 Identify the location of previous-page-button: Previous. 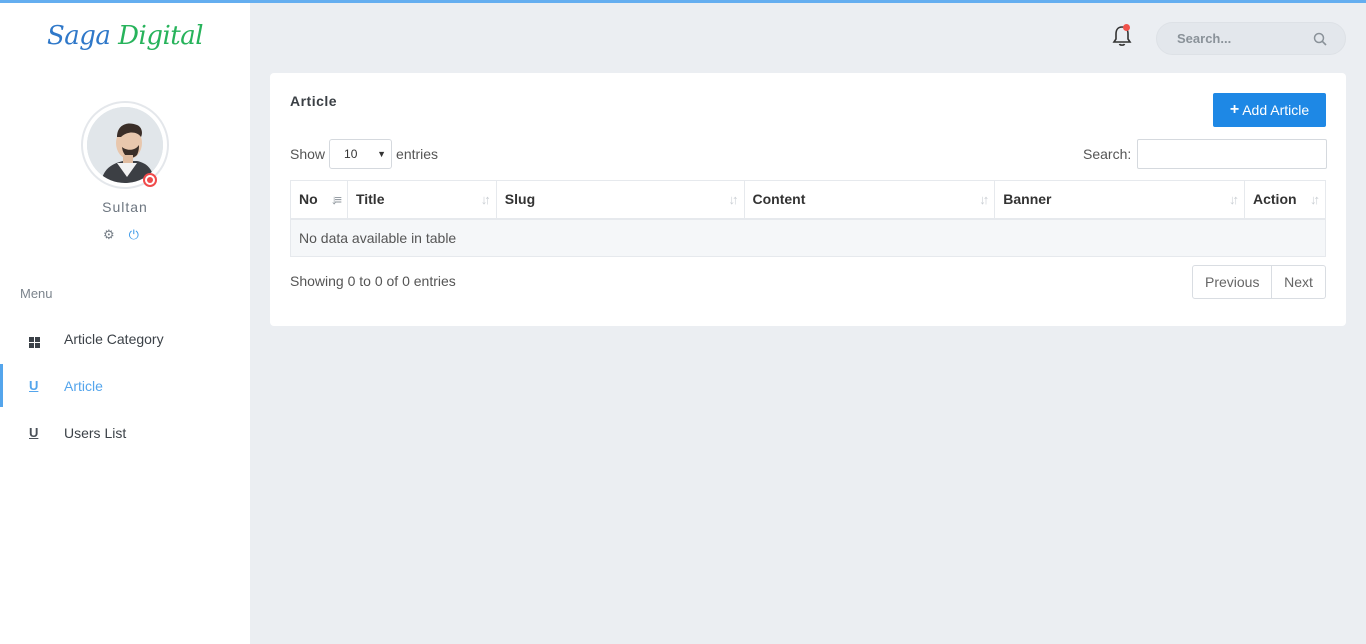
(1232, 282).